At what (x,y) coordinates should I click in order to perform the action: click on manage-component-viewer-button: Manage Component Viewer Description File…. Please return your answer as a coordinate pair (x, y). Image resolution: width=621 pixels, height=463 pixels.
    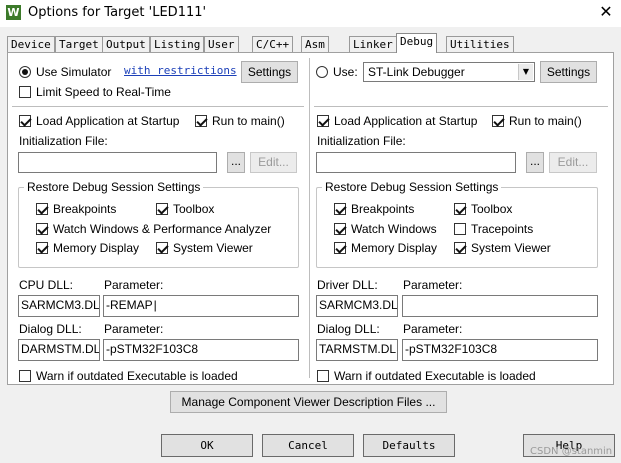
    Looking at the image, I should click on (308, 402).